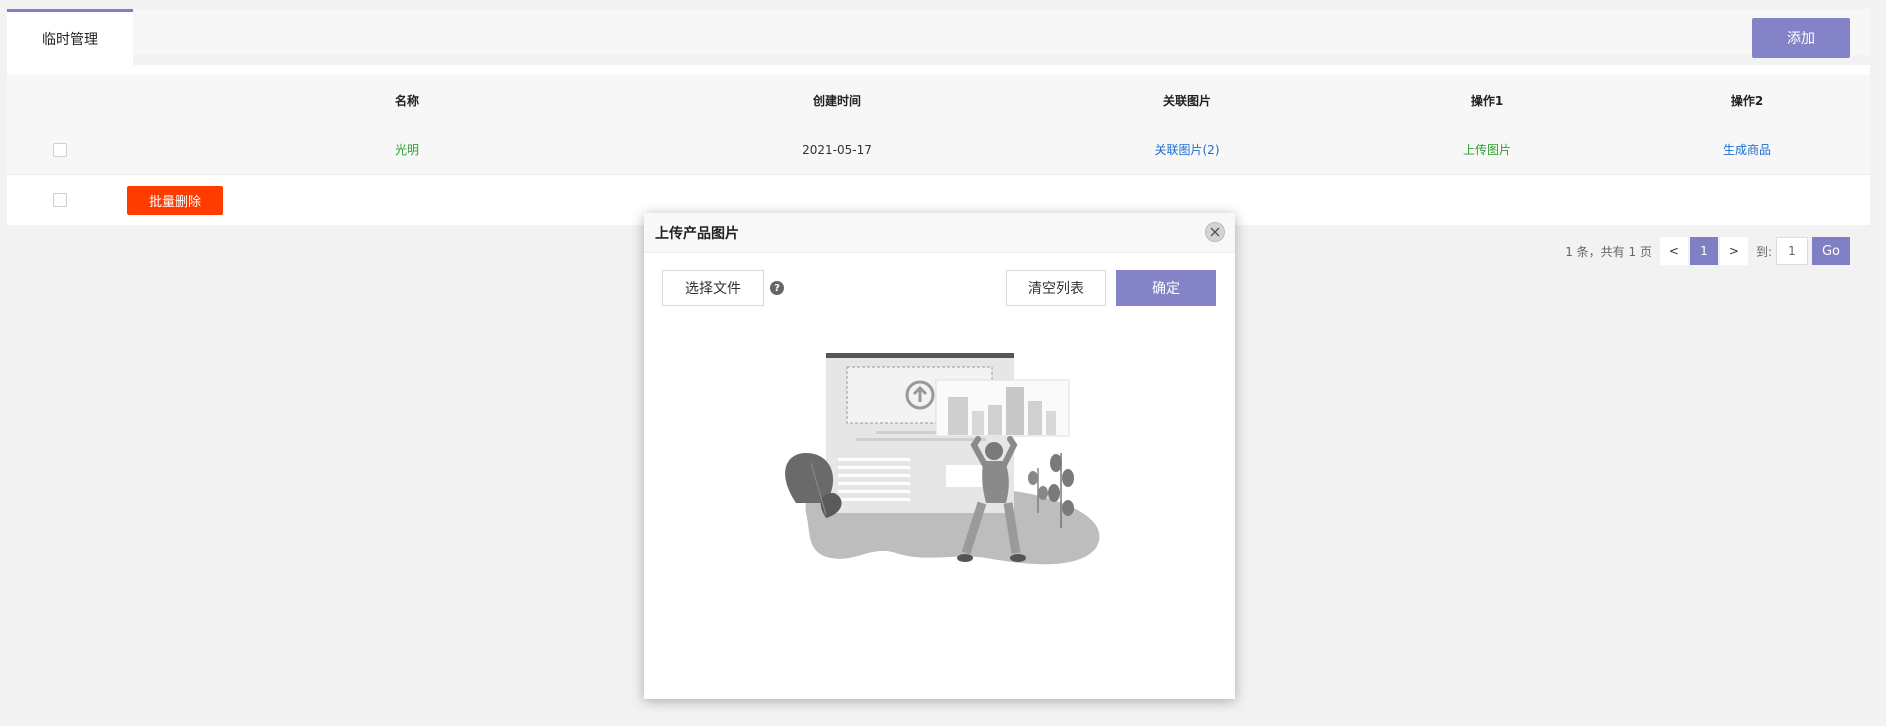 Image resolution: width=1886 pixels, height=726 pixels. What do you see at coordinates (938, 100) in the screenshot?
I see `table-header: 名称 创建时间 关联图片 操作1 操作2` at bounding box center [938, 100].